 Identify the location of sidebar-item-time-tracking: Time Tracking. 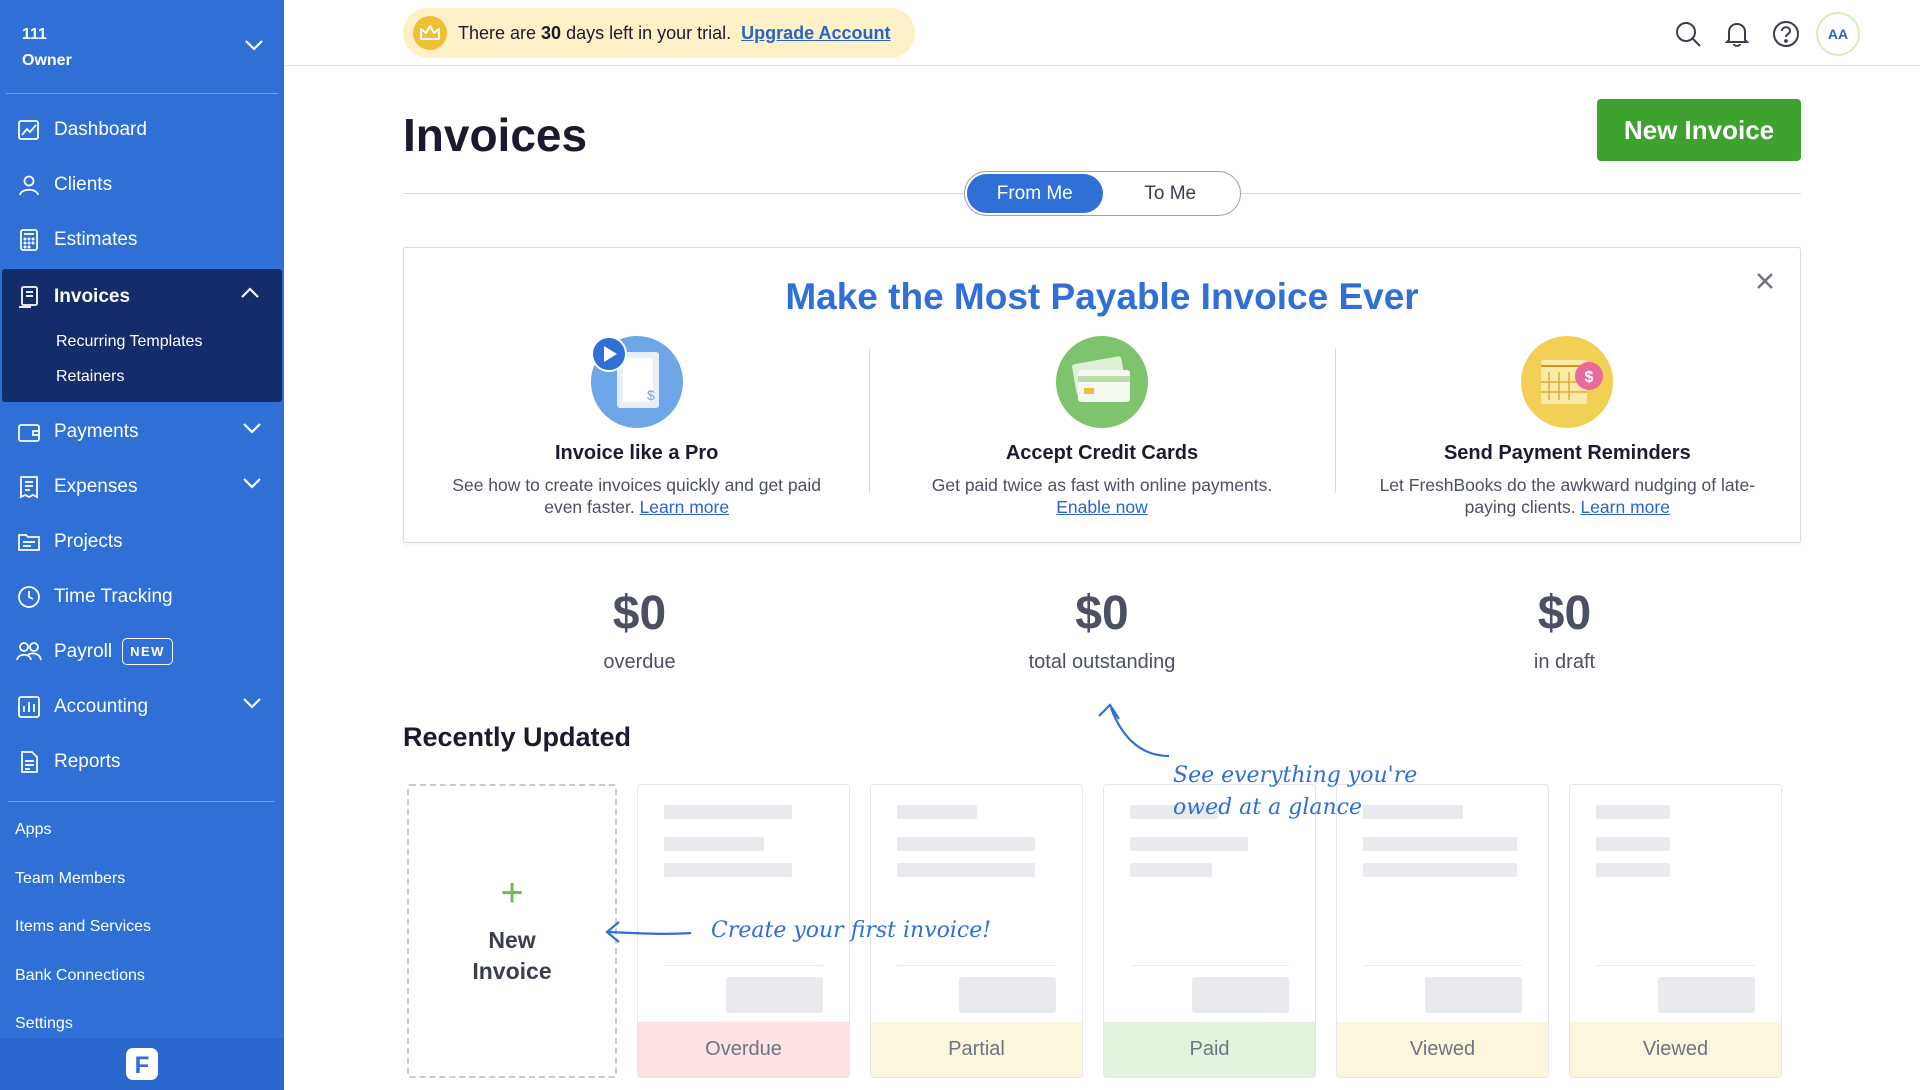
(142, 596).